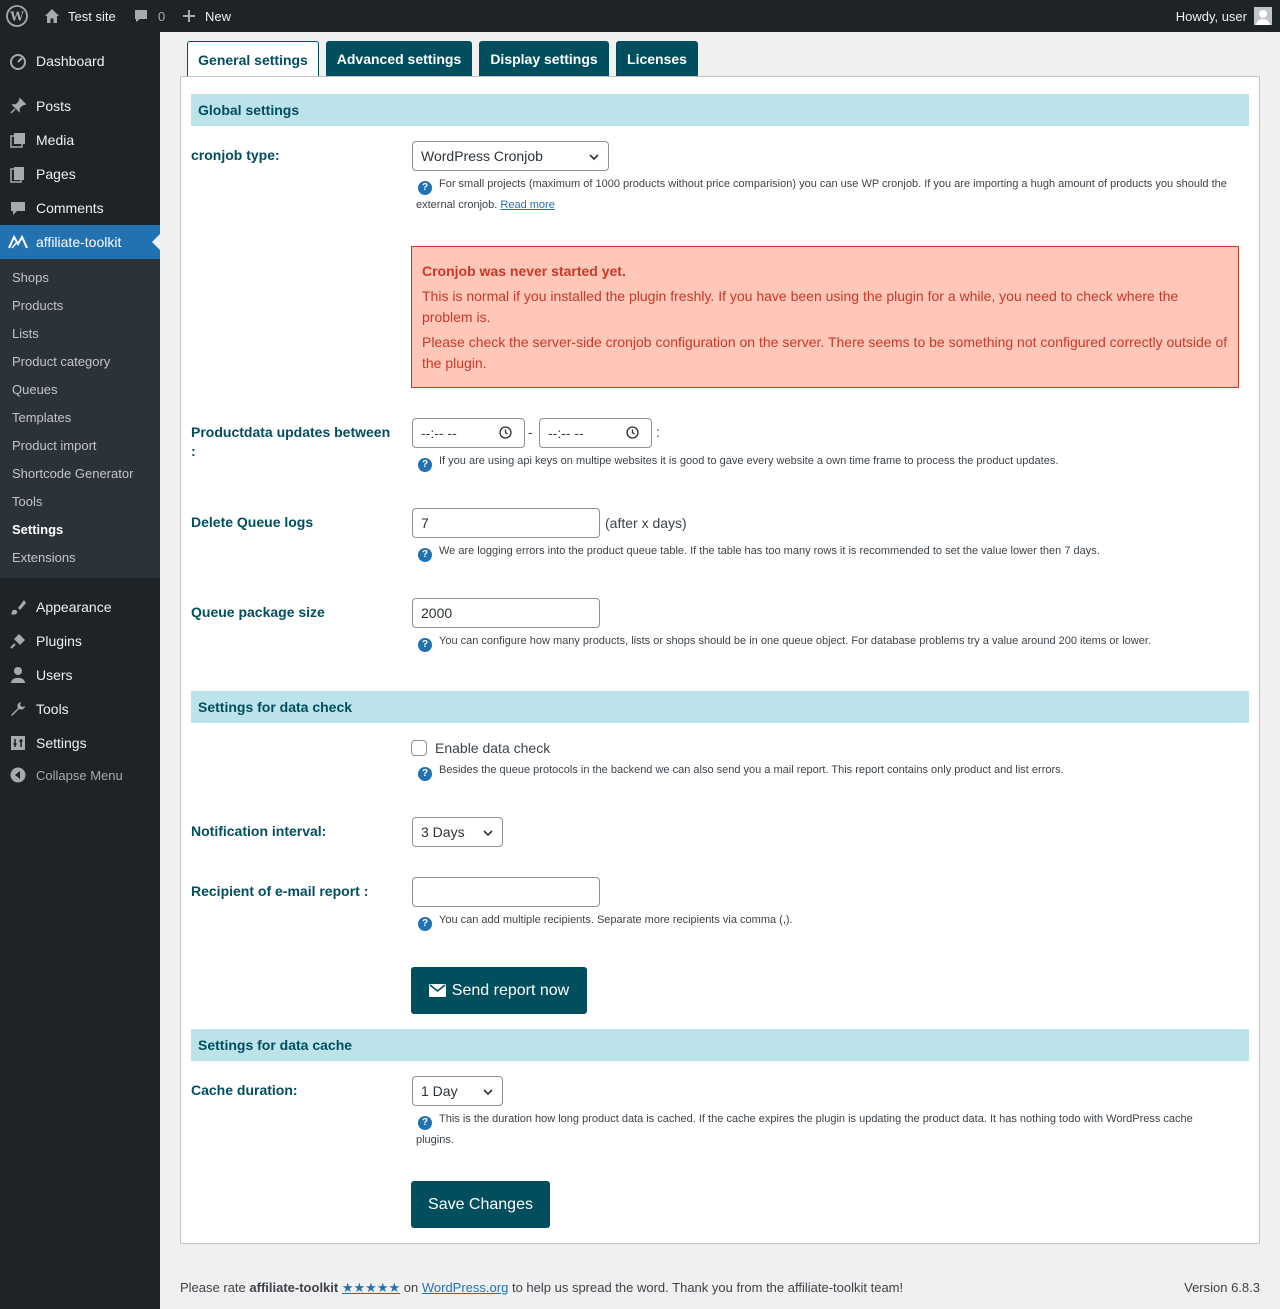  What do you see at coordinates (80, 174) in the screenshot?
I see `menu-pages: Pages` at bounding box center [80, 174].